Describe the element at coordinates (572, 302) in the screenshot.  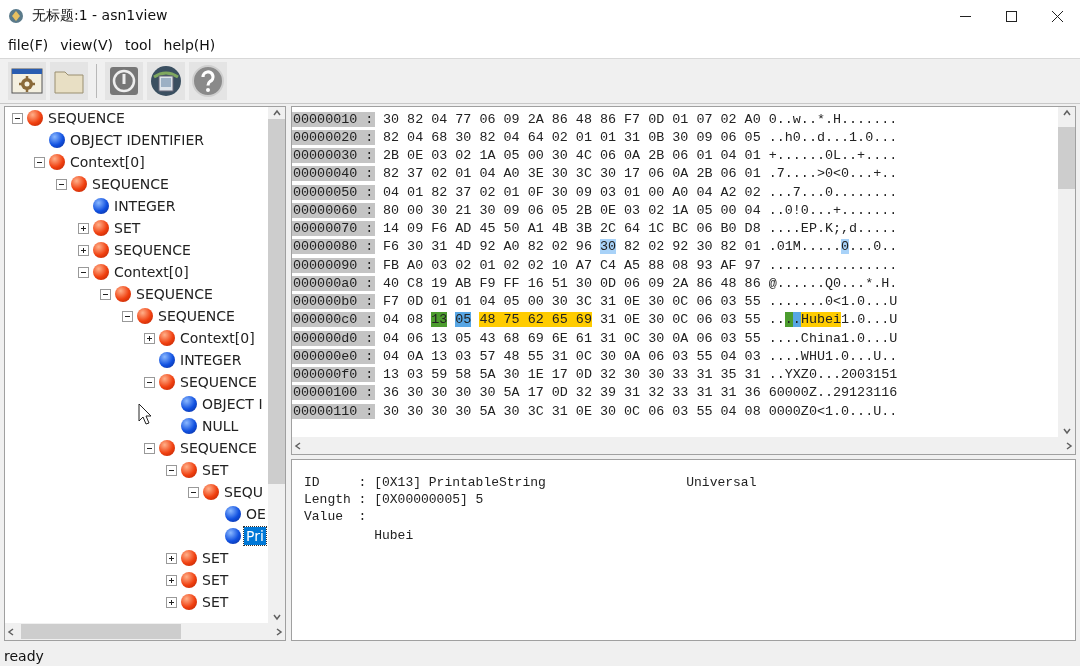
I see `hex-bytes: F7 0D 01 01 04 05 00 30 3C 31 0E 30 0C 06 03 55` at that location.